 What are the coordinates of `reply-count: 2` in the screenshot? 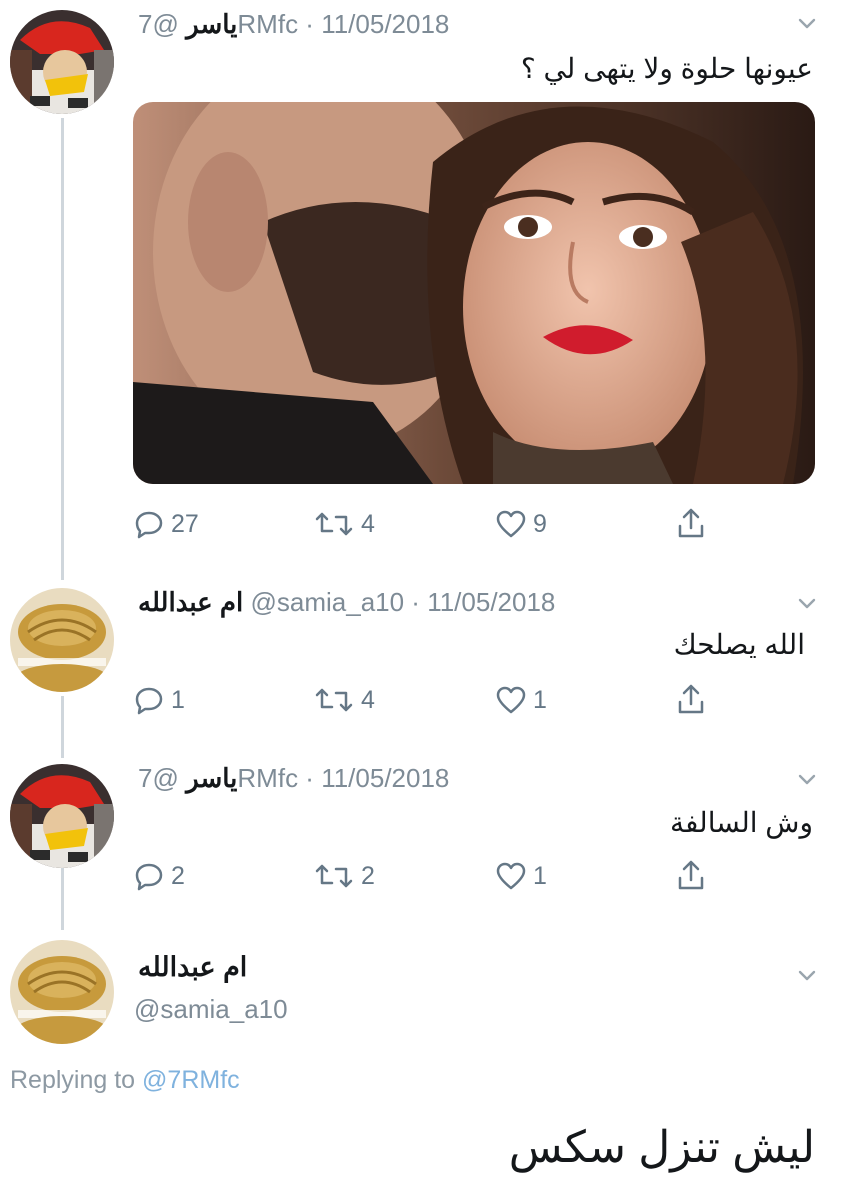 It's located at (178, 875).